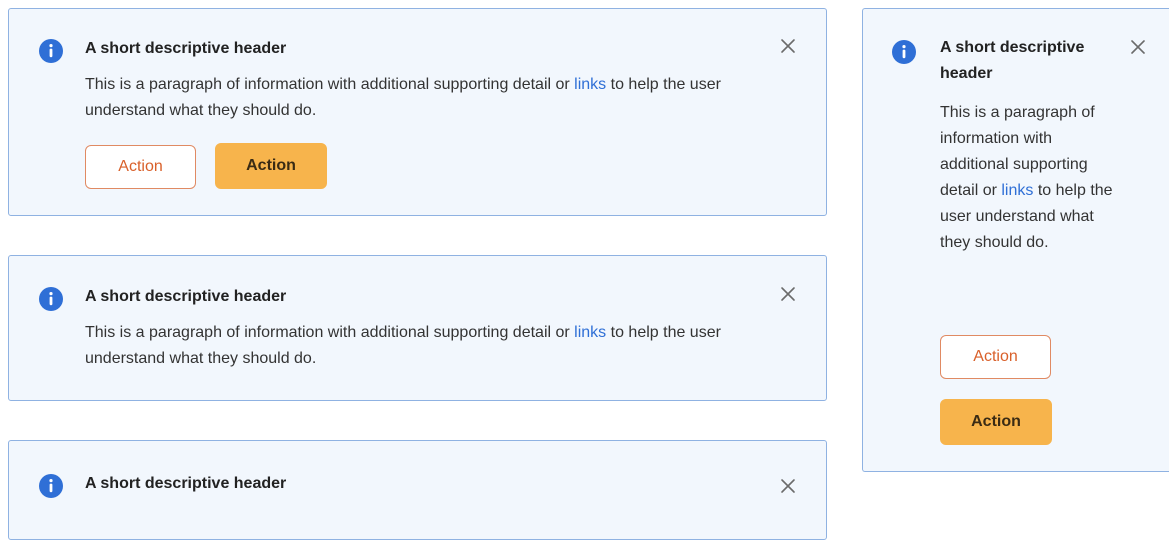 Image resolution: width=1169 pixels, height=540 pixels. Describe the element at coordinates (417, 490) in the screenshot. I see `info-alert-header-only: A short descriptive header` at that location.